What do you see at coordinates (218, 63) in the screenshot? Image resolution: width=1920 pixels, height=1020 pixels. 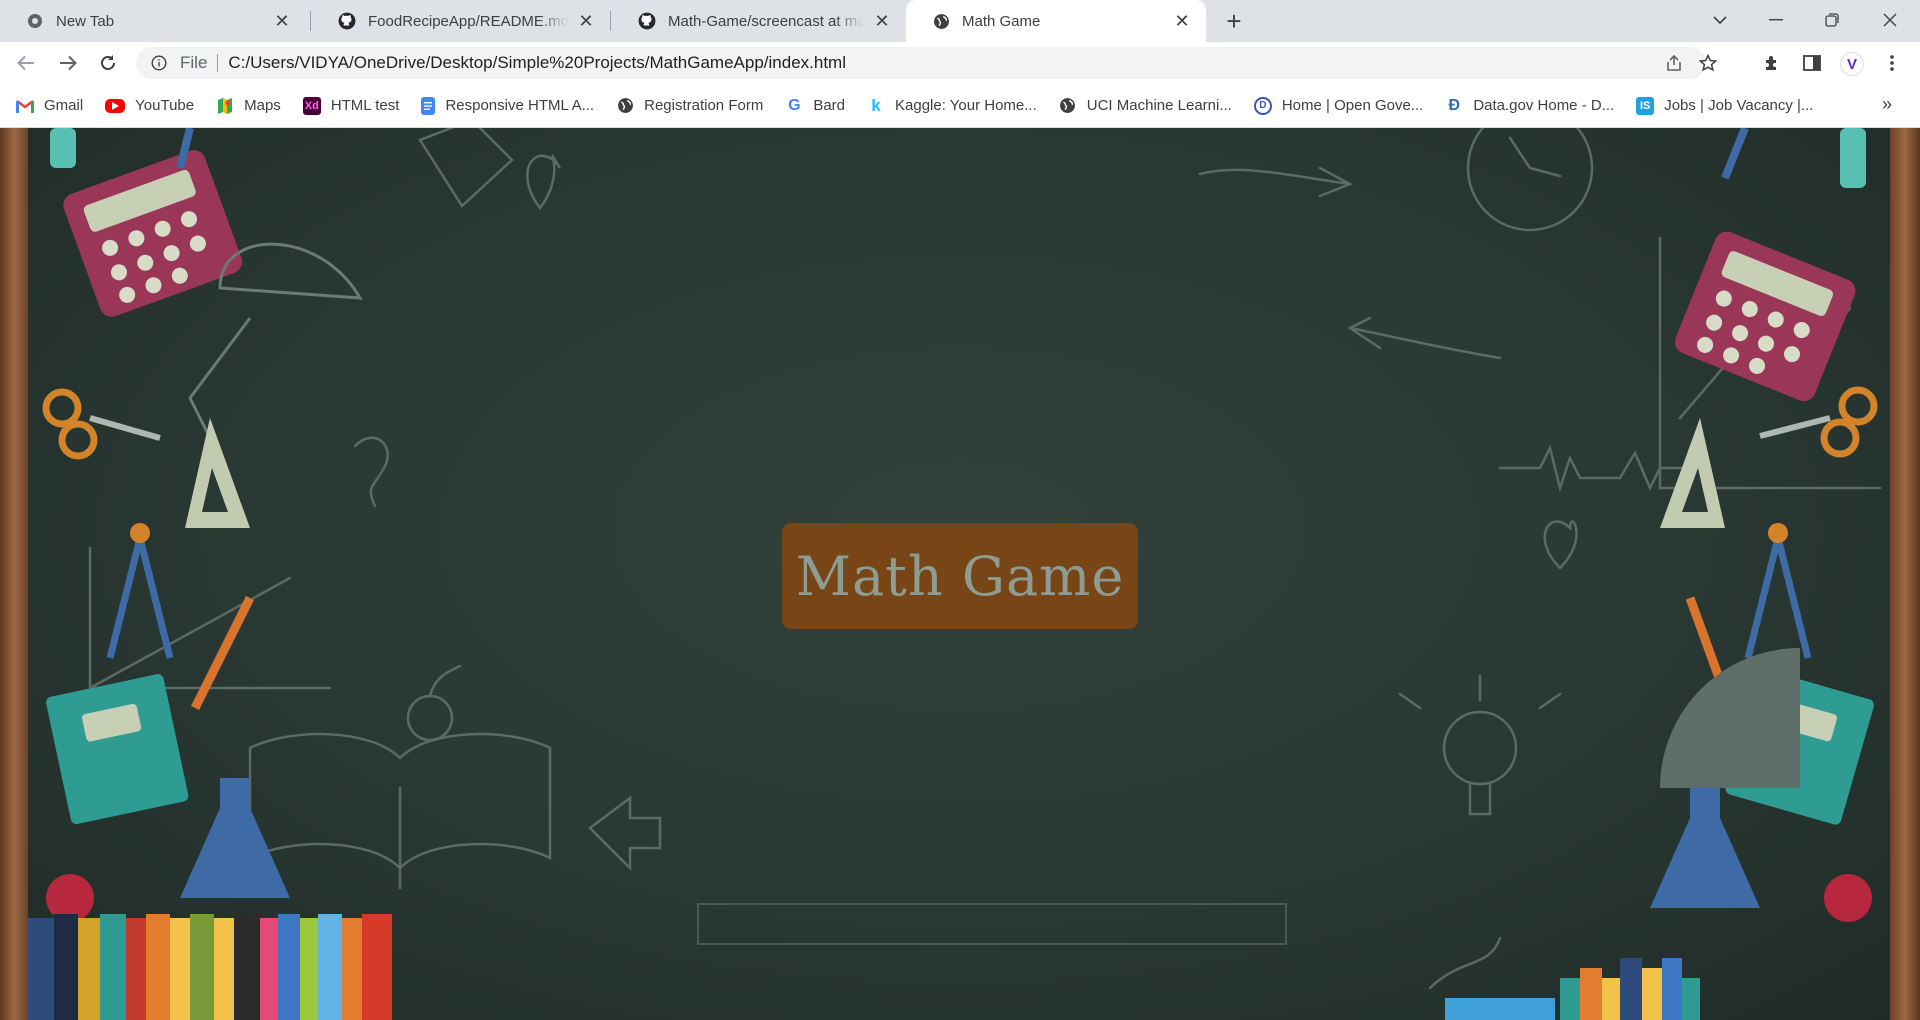 I see `omnibox-divider` at bounding box center [218, 63].